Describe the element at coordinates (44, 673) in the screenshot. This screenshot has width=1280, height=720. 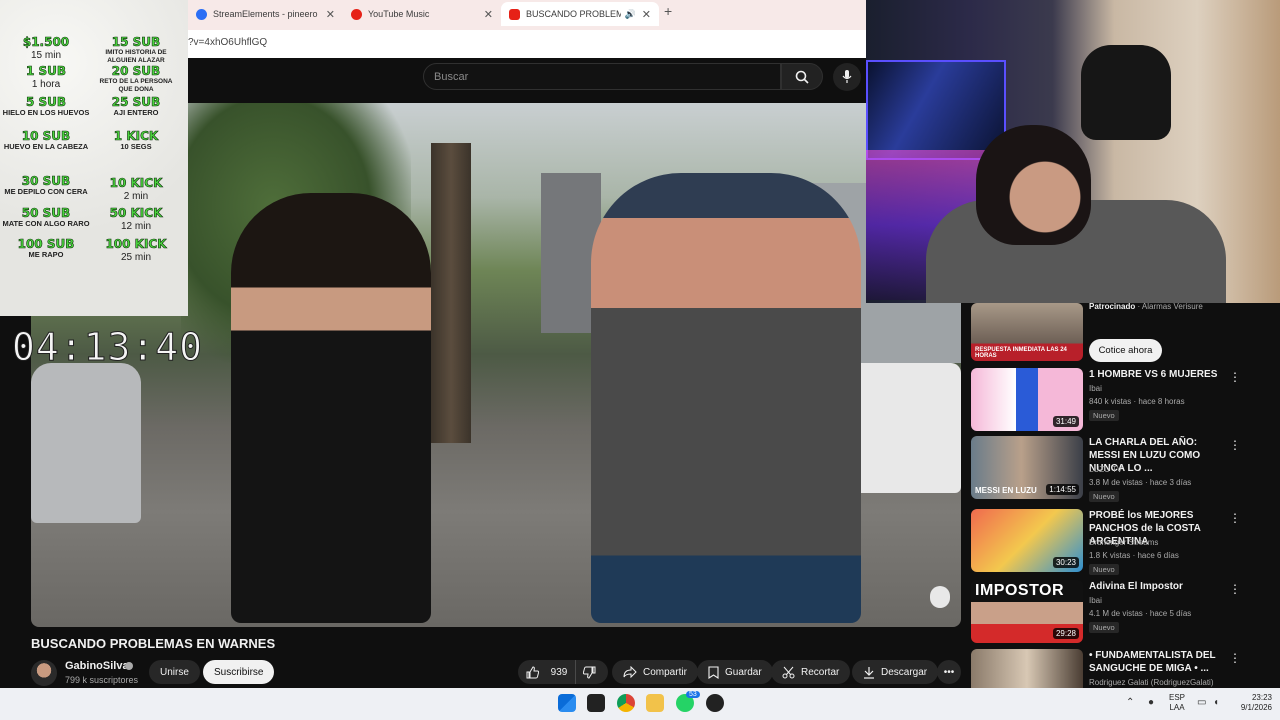
I see `channel-avatar` at that location.